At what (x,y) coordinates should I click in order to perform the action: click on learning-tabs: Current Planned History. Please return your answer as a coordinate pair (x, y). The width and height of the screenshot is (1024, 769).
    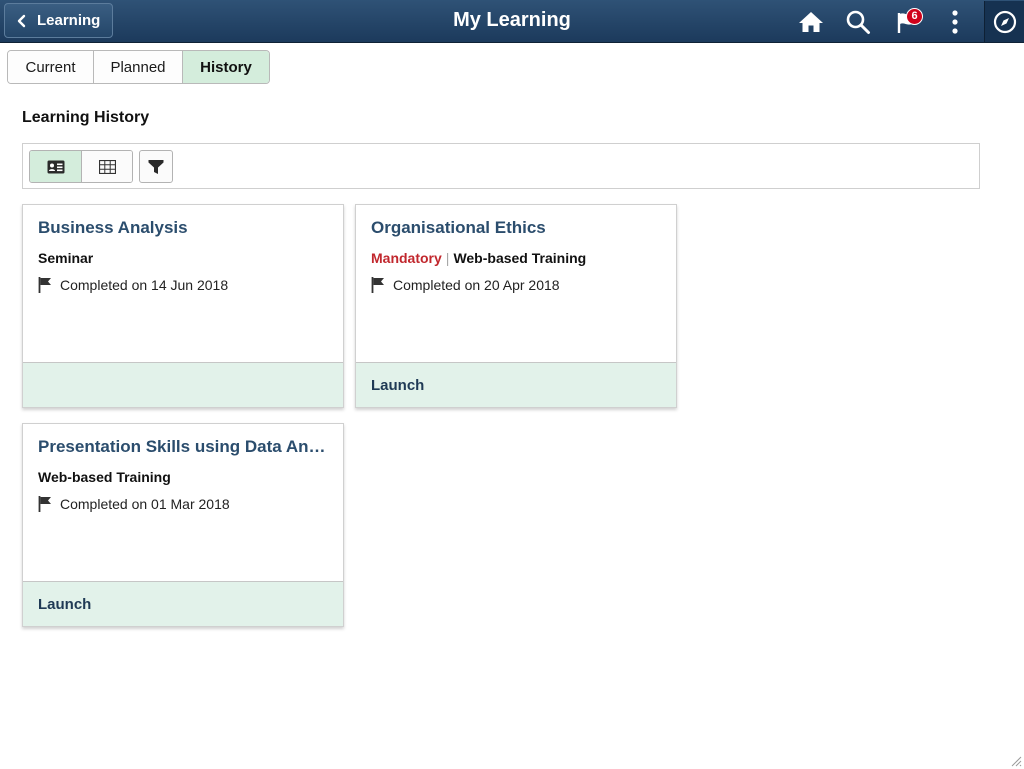
    Looking at the image, I should click on (138, 67).